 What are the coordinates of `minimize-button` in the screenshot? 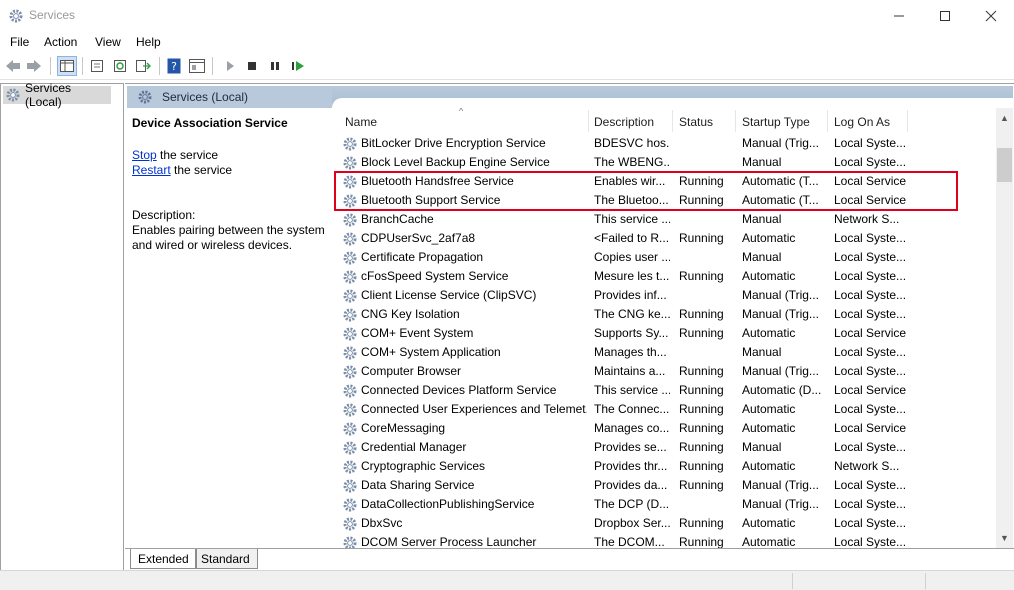 It's located at (899, 15).